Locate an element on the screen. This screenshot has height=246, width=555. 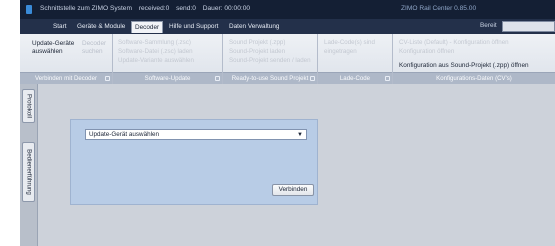
software-collection-button: Software-Sammlung (.zsc) is located at coordinates (154, 43).